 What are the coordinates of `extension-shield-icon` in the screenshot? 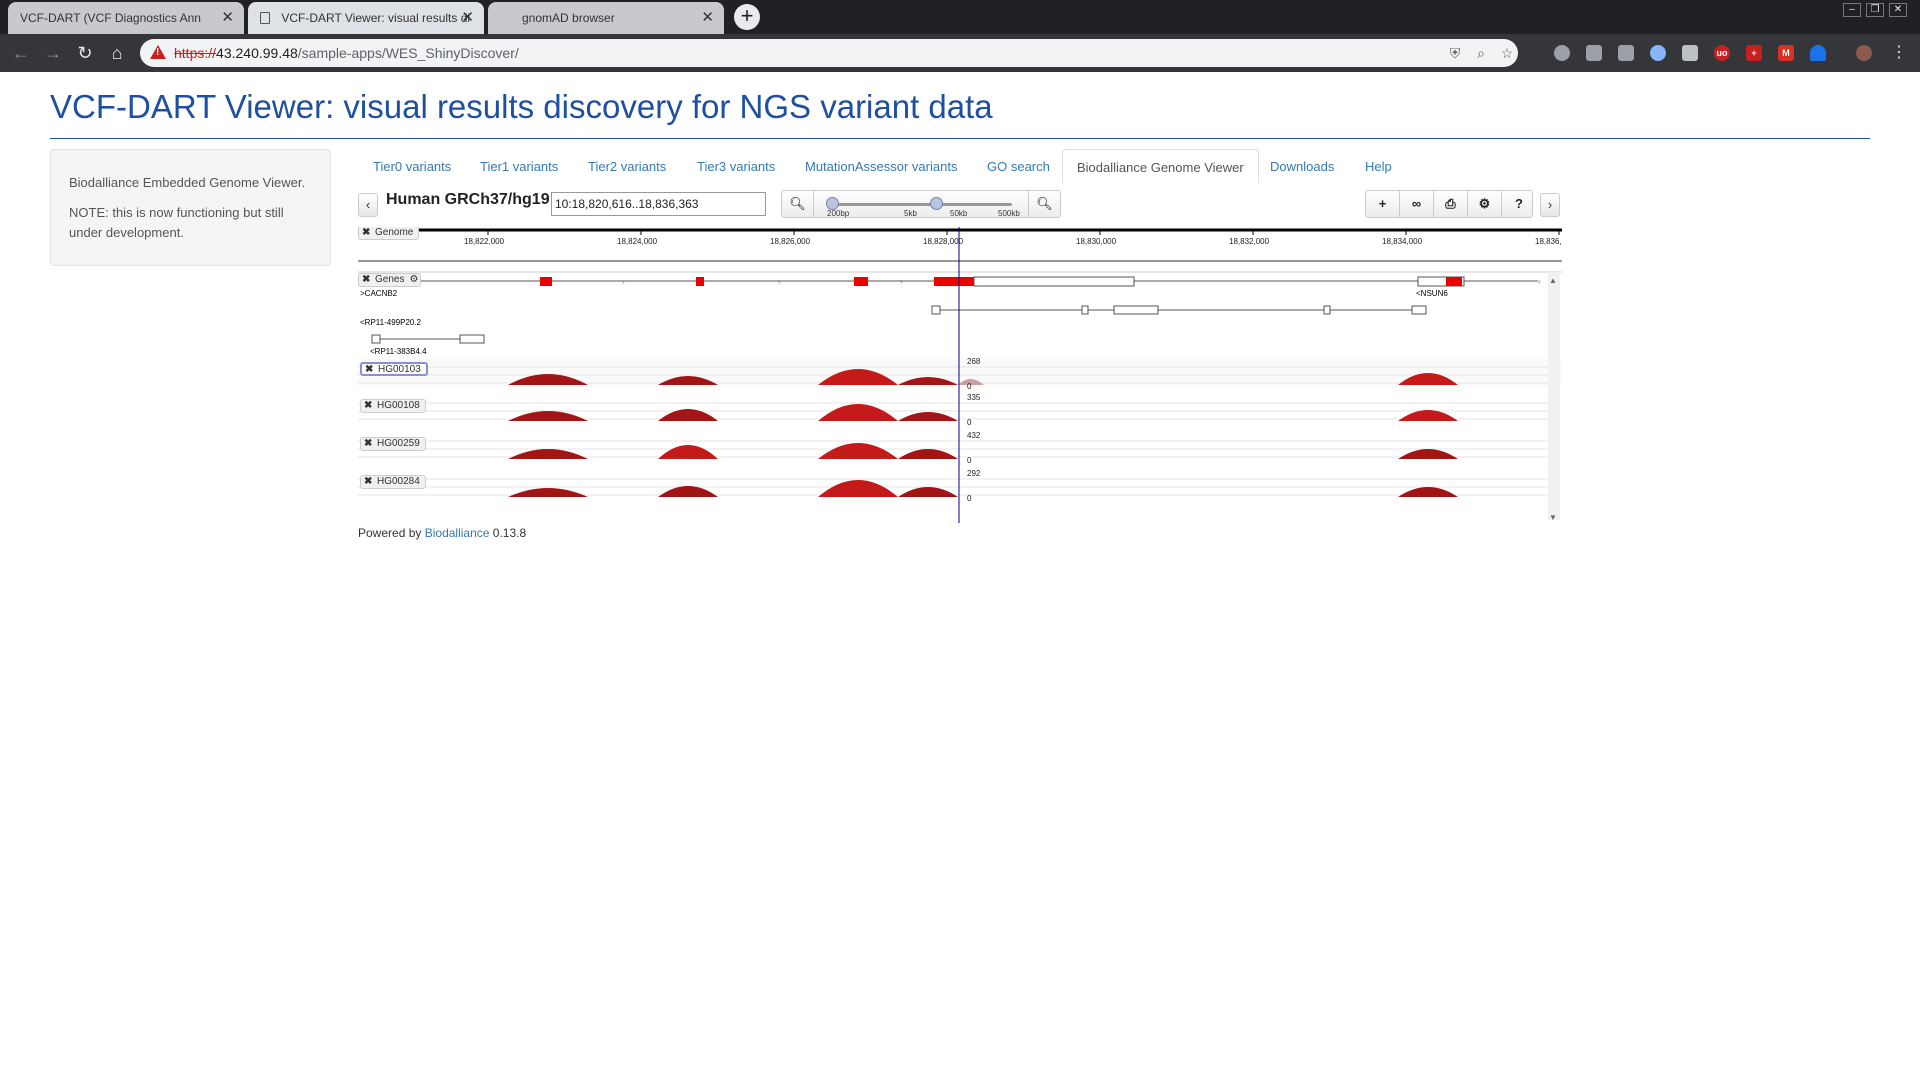 It's located at (1626, 53).